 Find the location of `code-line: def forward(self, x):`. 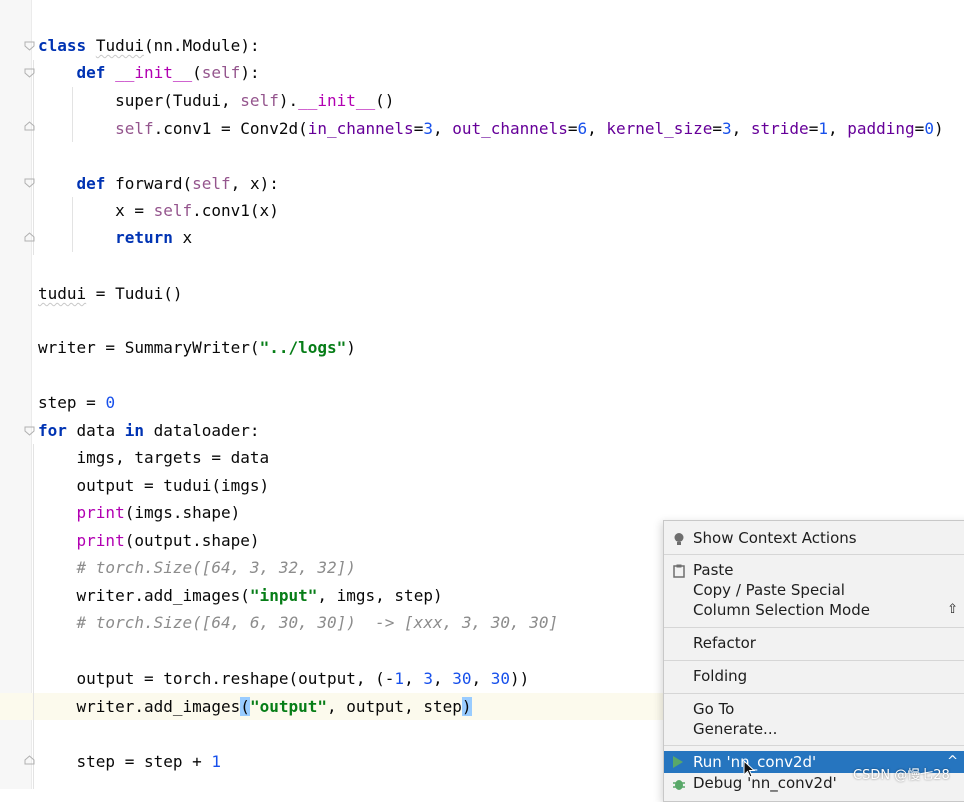

code-line: def forward(self, x): is located at coordinates (158, 183).